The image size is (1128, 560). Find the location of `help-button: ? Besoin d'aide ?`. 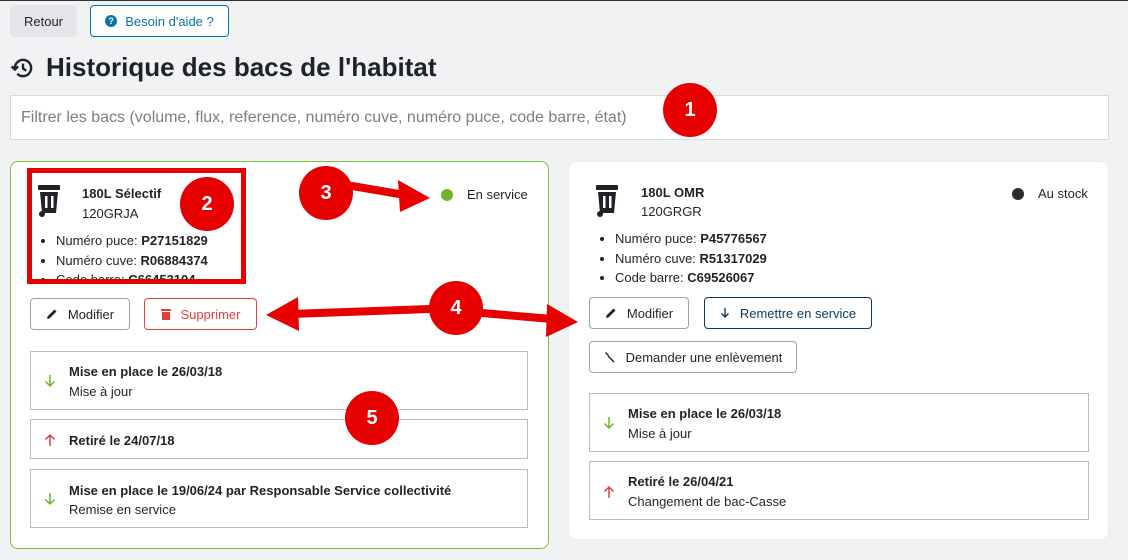

help-button: ? Besoin d'aide ? is located at coordinates (159, 21).